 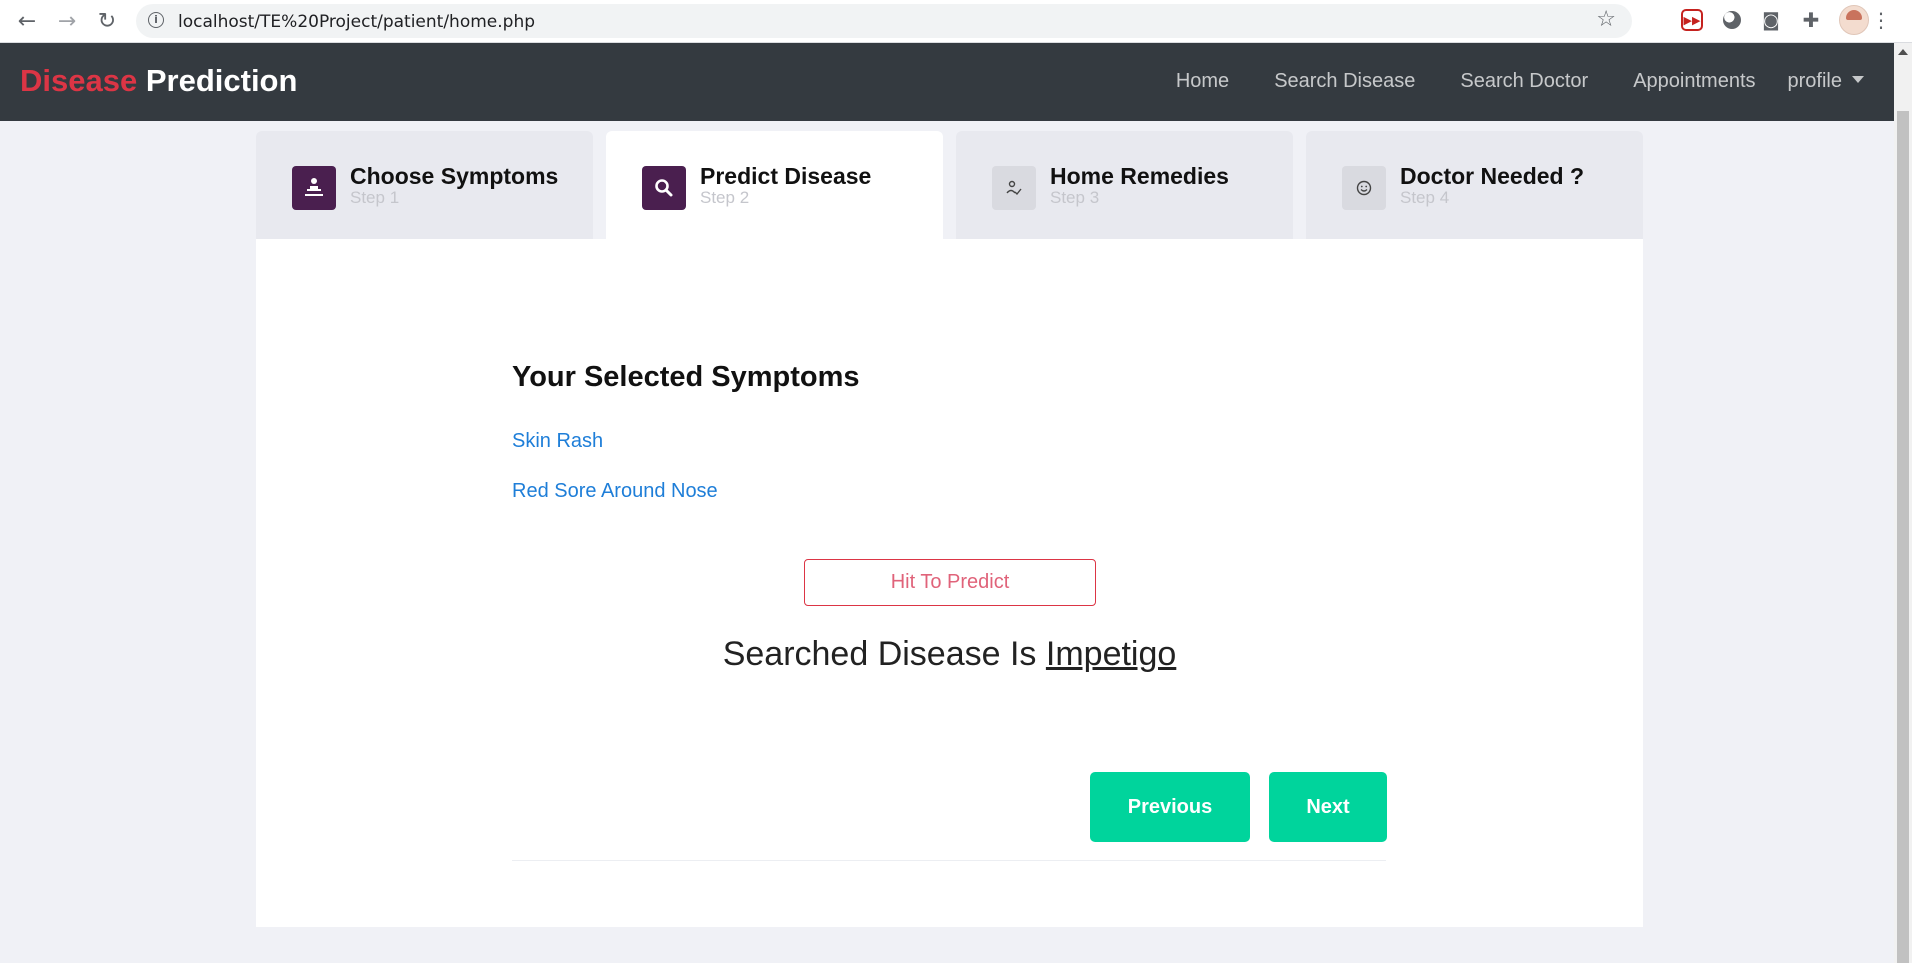 I want to click on tab-step: Step 3, so click(x=1075, y=197).